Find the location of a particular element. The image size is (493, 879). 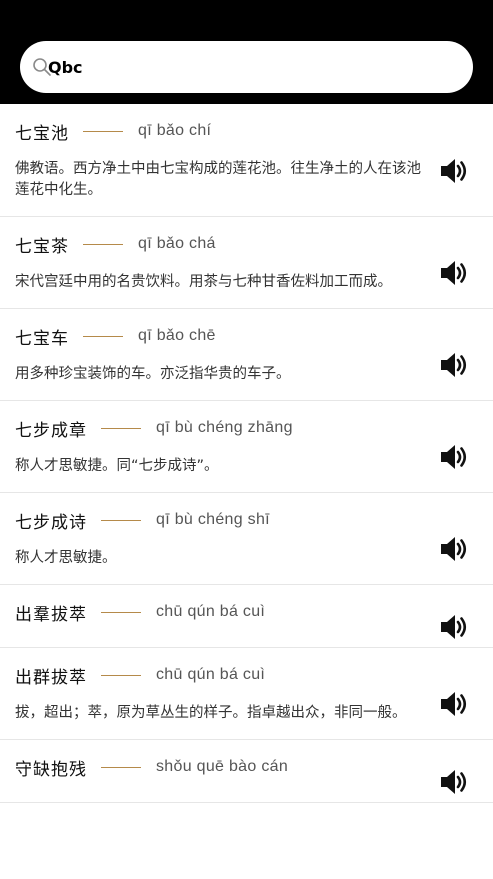

search-header is located at coordinates (246, 52).